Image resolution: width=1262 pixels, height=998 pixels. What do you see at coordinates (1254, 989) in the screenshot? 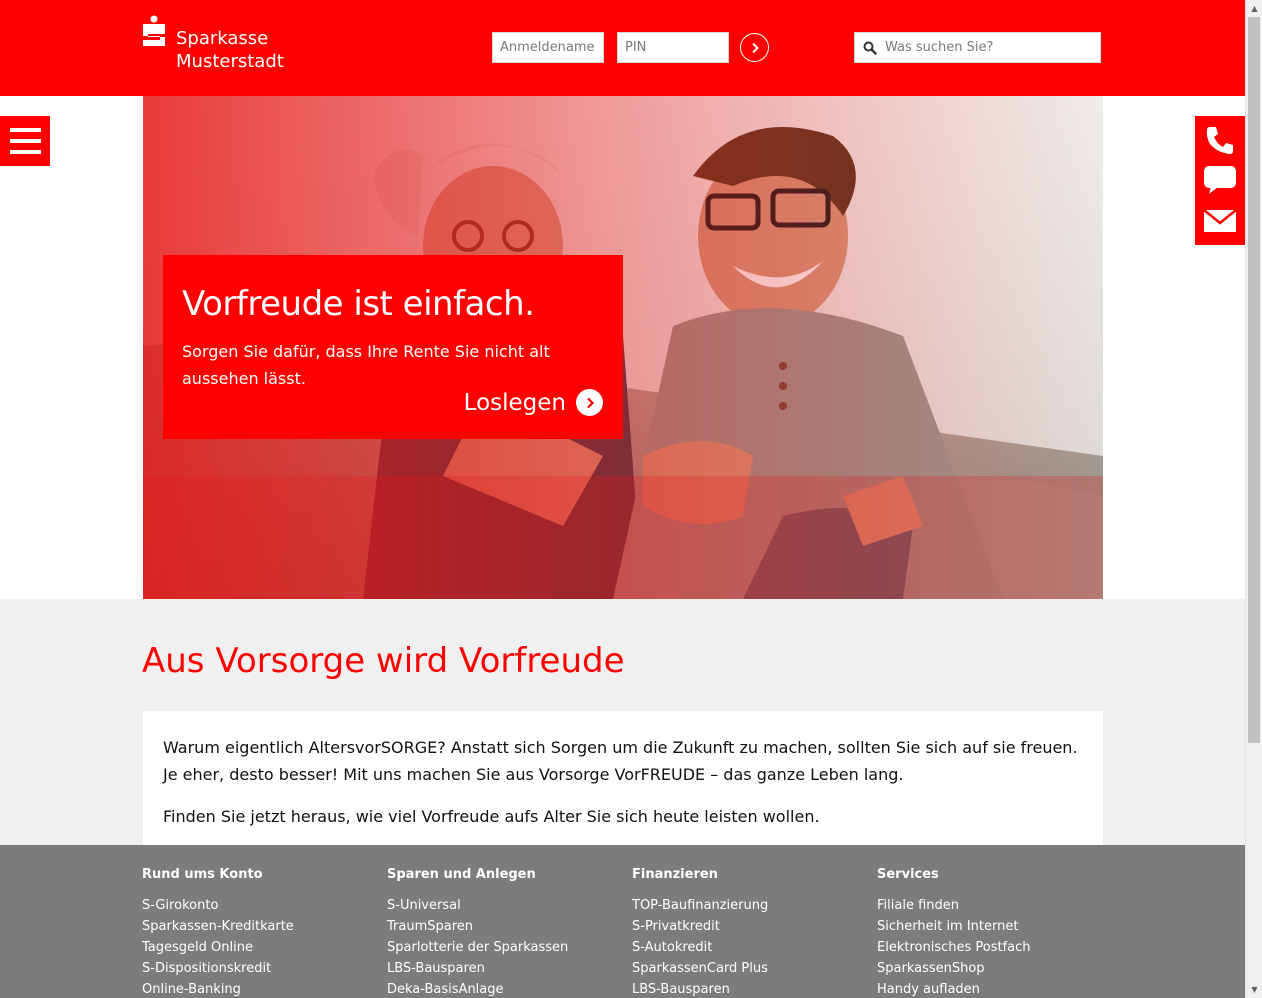
I see `scroll-down-arrow-icon: ▼` at bounding box center [1254, 989].